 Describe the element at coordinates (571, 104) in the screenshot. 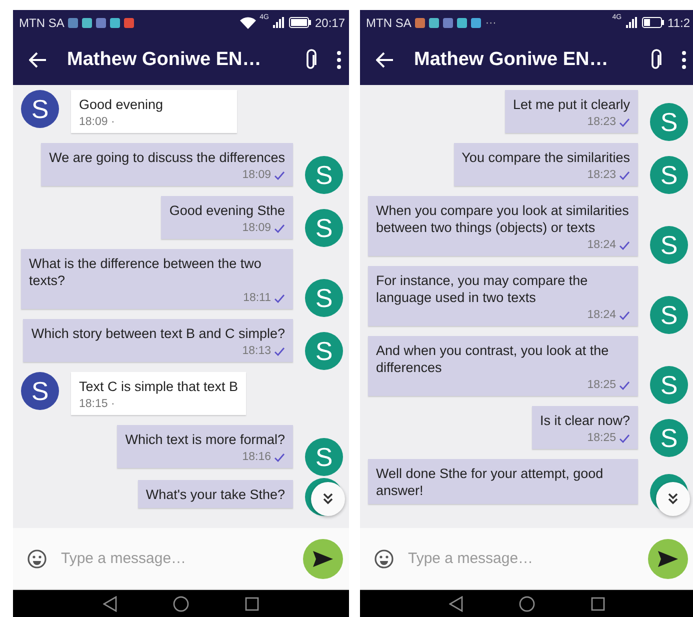

I see `message-text: Let me put it clearly` at that location.